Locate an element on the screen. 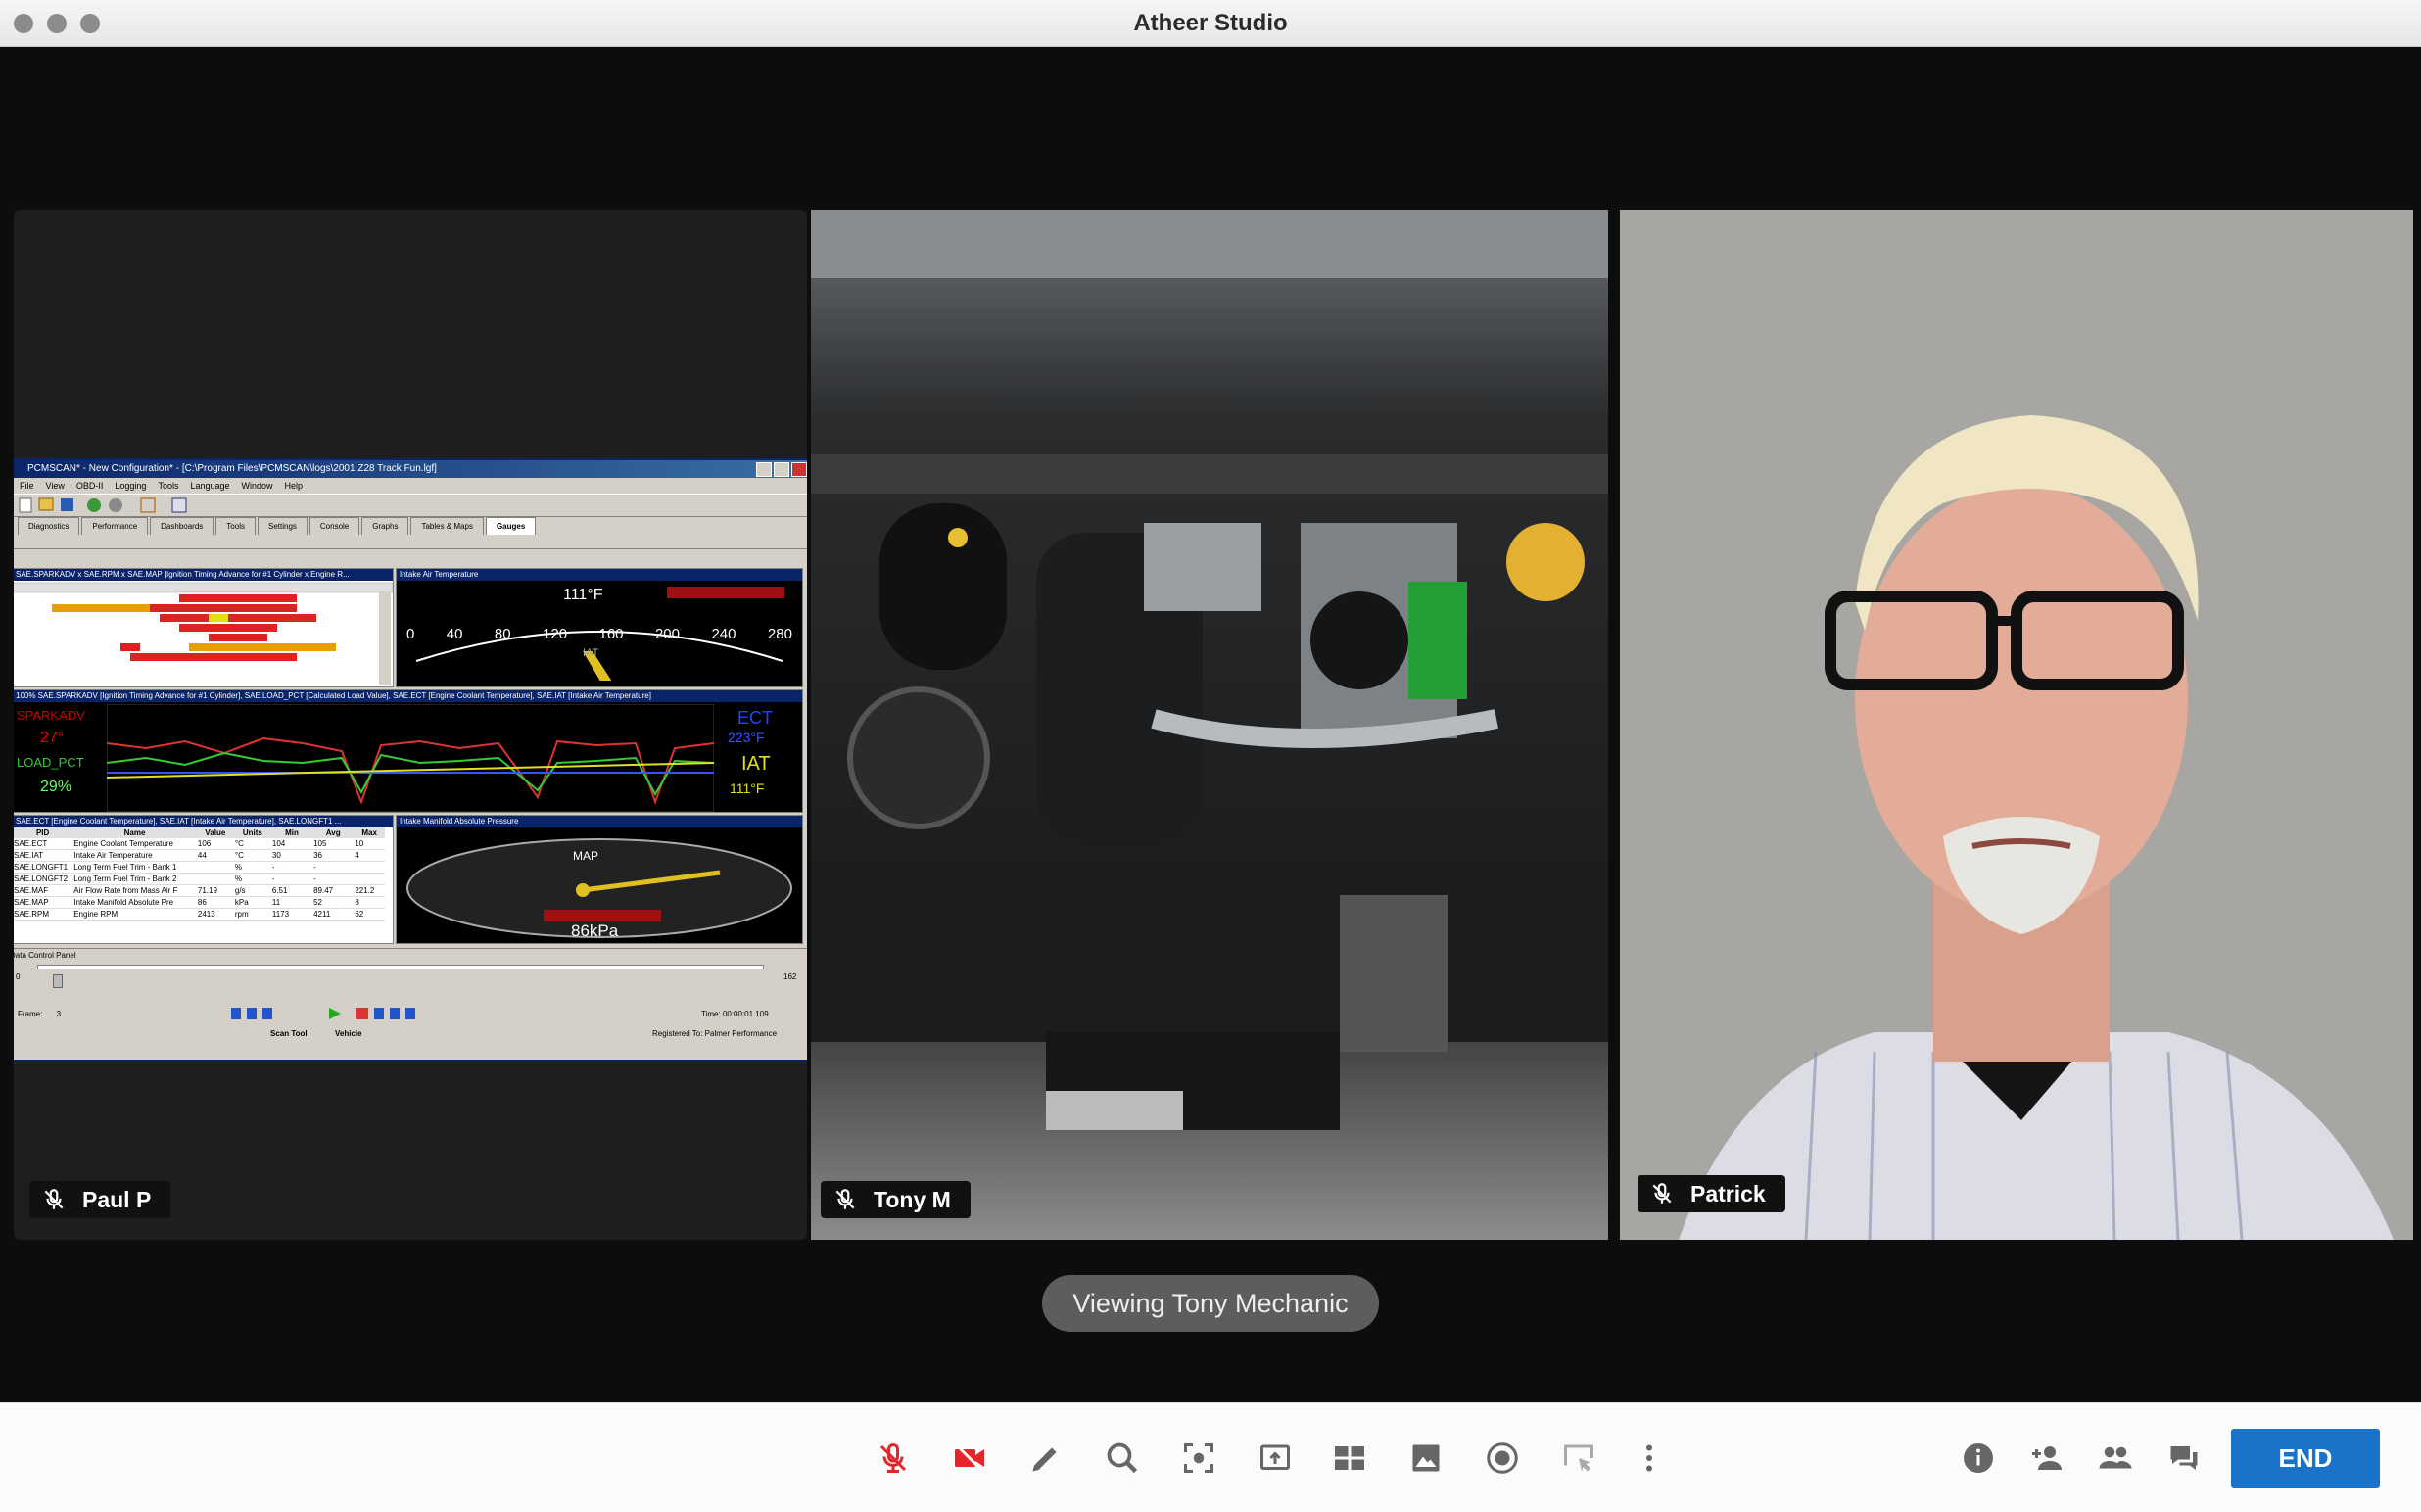 The image size is (2421, 1512). table-cell: °C is located at coordinates (252, 856).